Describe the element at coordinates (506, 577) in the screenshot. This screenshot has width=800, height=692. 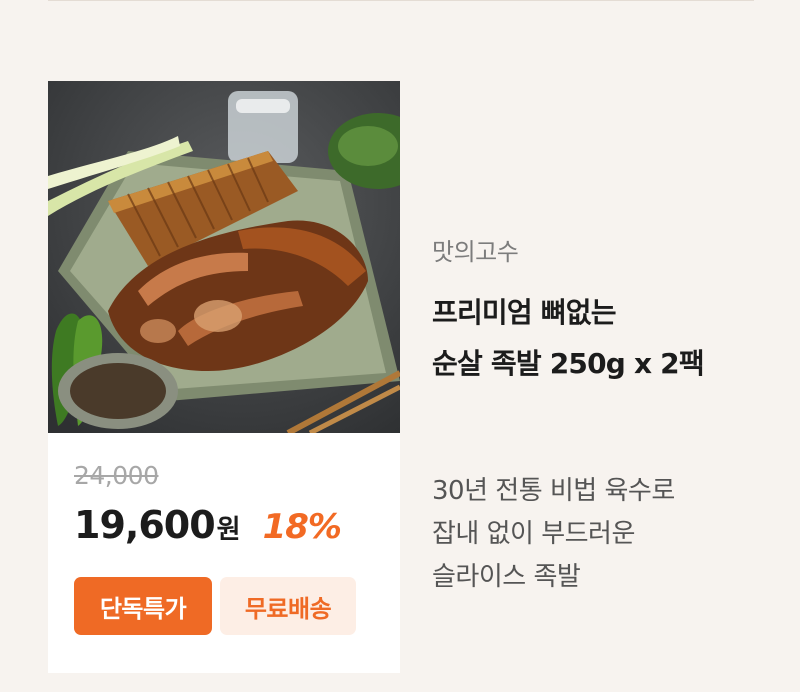
I see `description-line-3: 슬라이스 족발` at that location.